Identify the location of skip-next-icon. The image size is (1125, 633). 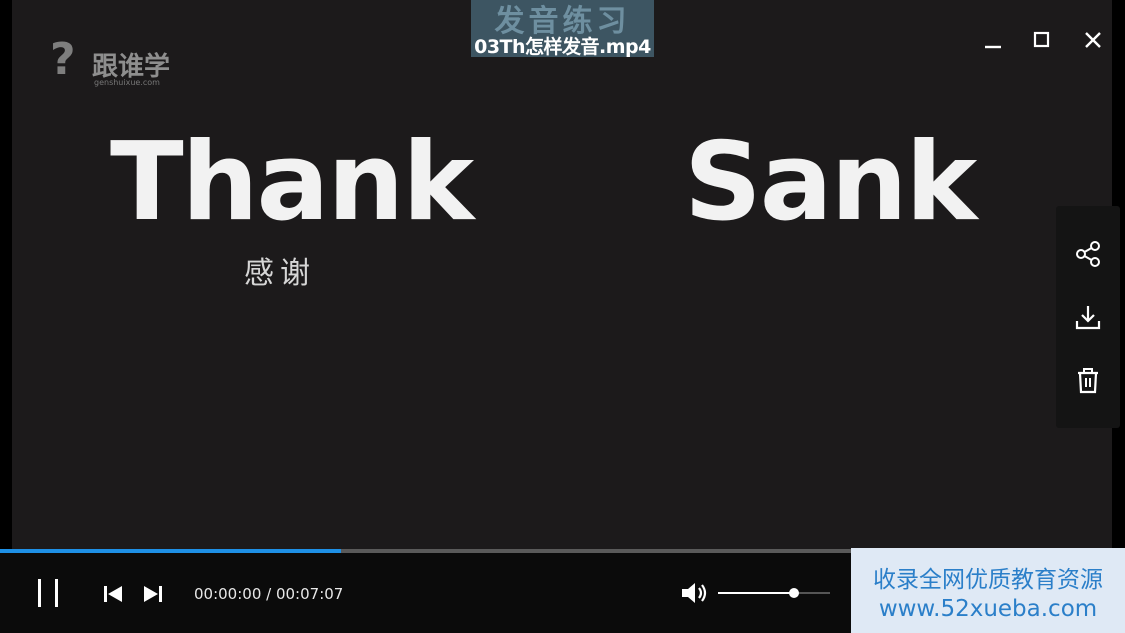
(153, 594).